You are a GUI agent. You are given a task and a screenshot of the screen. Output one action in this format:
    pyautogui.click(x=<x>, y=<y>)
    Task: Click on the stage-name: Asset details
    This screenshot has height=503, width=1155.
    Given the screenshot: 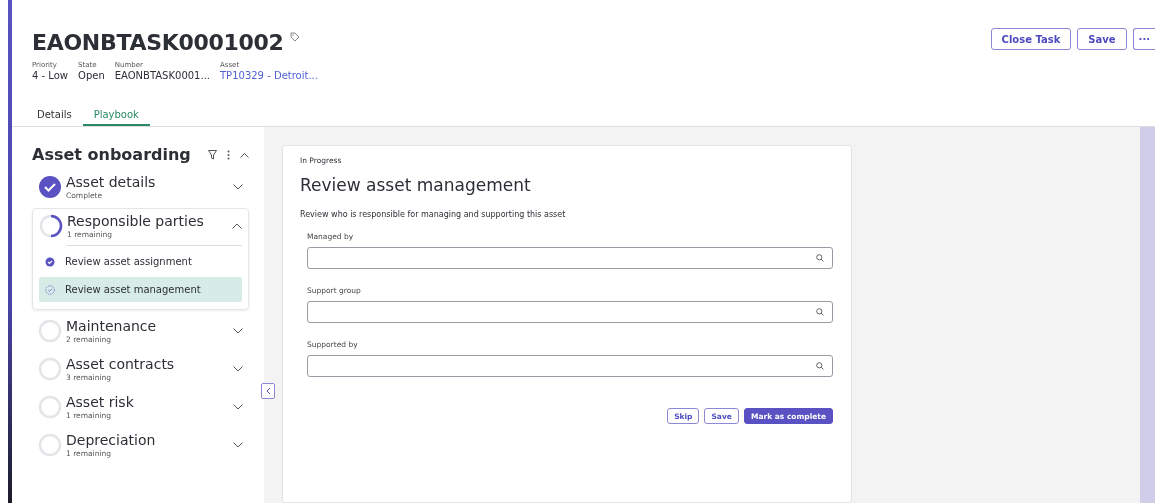 What is the action you would take?
    pyautogui.click(x=147, y=182)
    